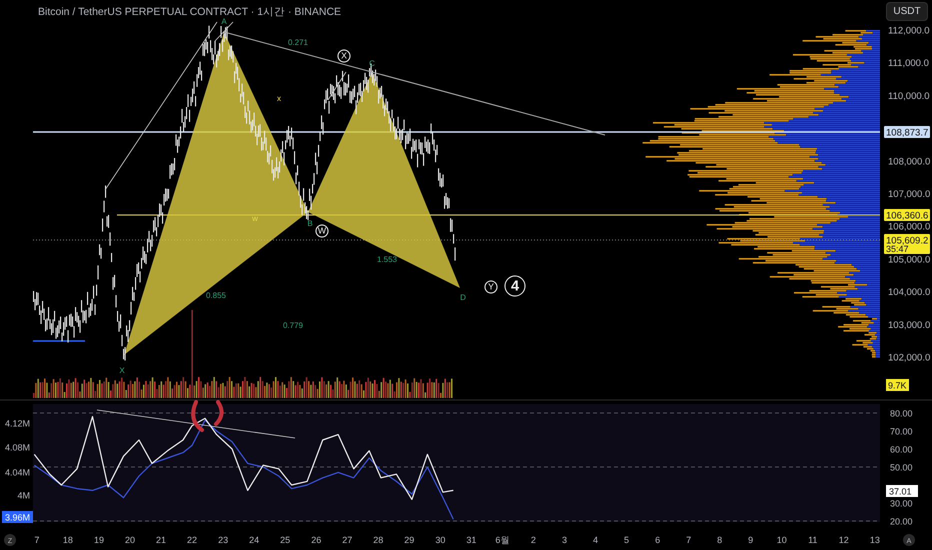 This screenshot has width=932, height=550. I want to click on horizontal-line, so click(59, 341).